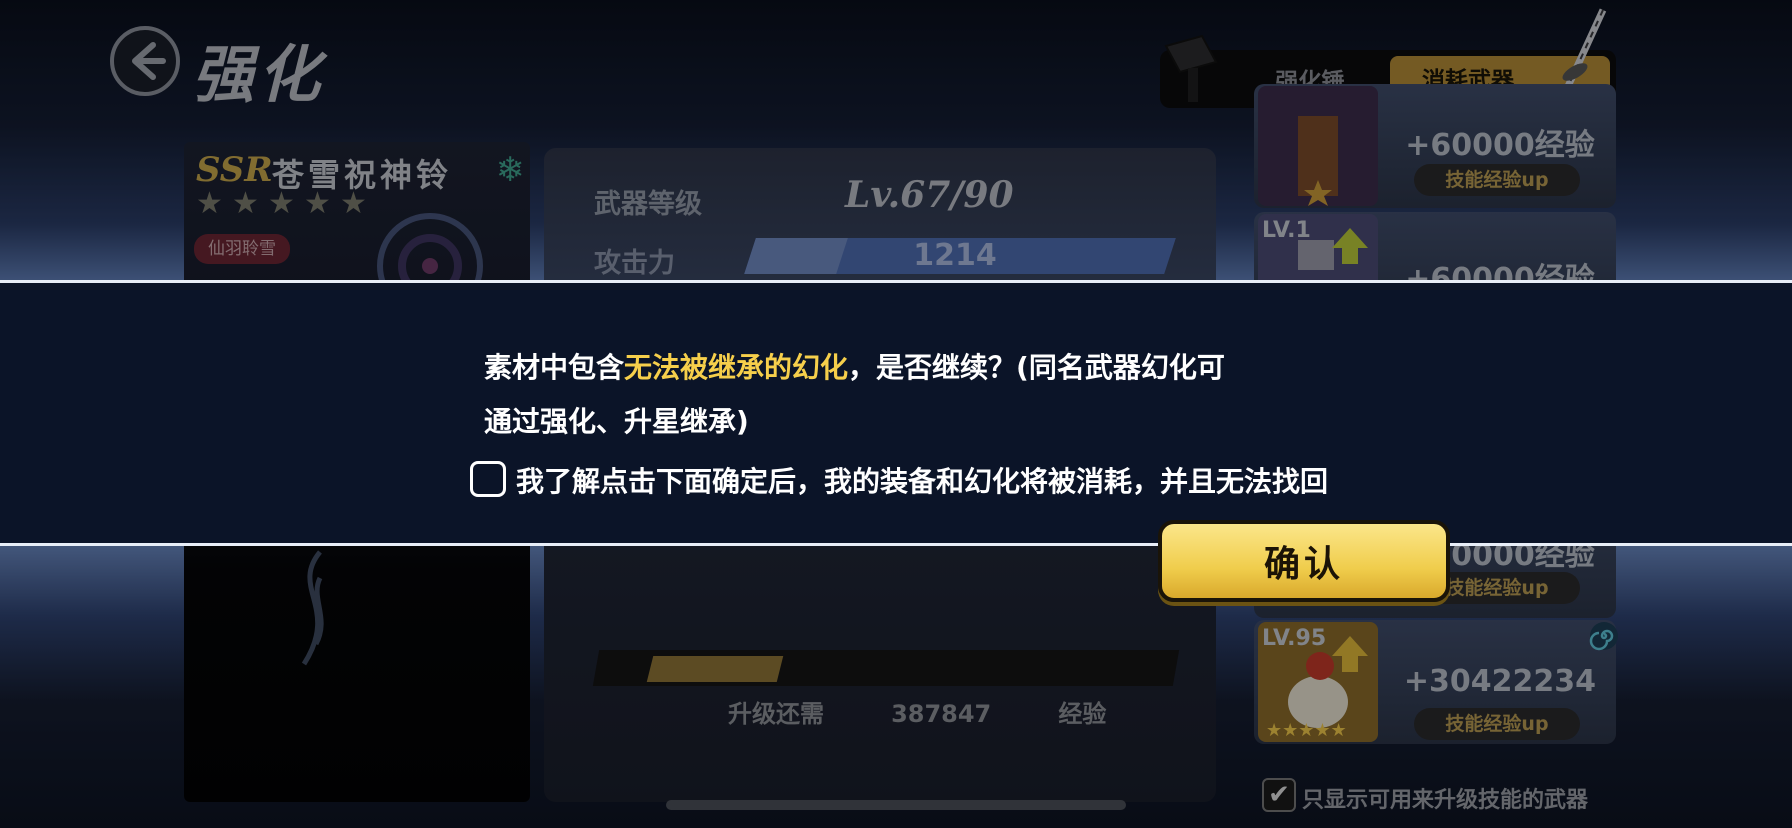 This screenshot has width=1792, height=828. I want to click on page-title: 强化, so click(258, 74).